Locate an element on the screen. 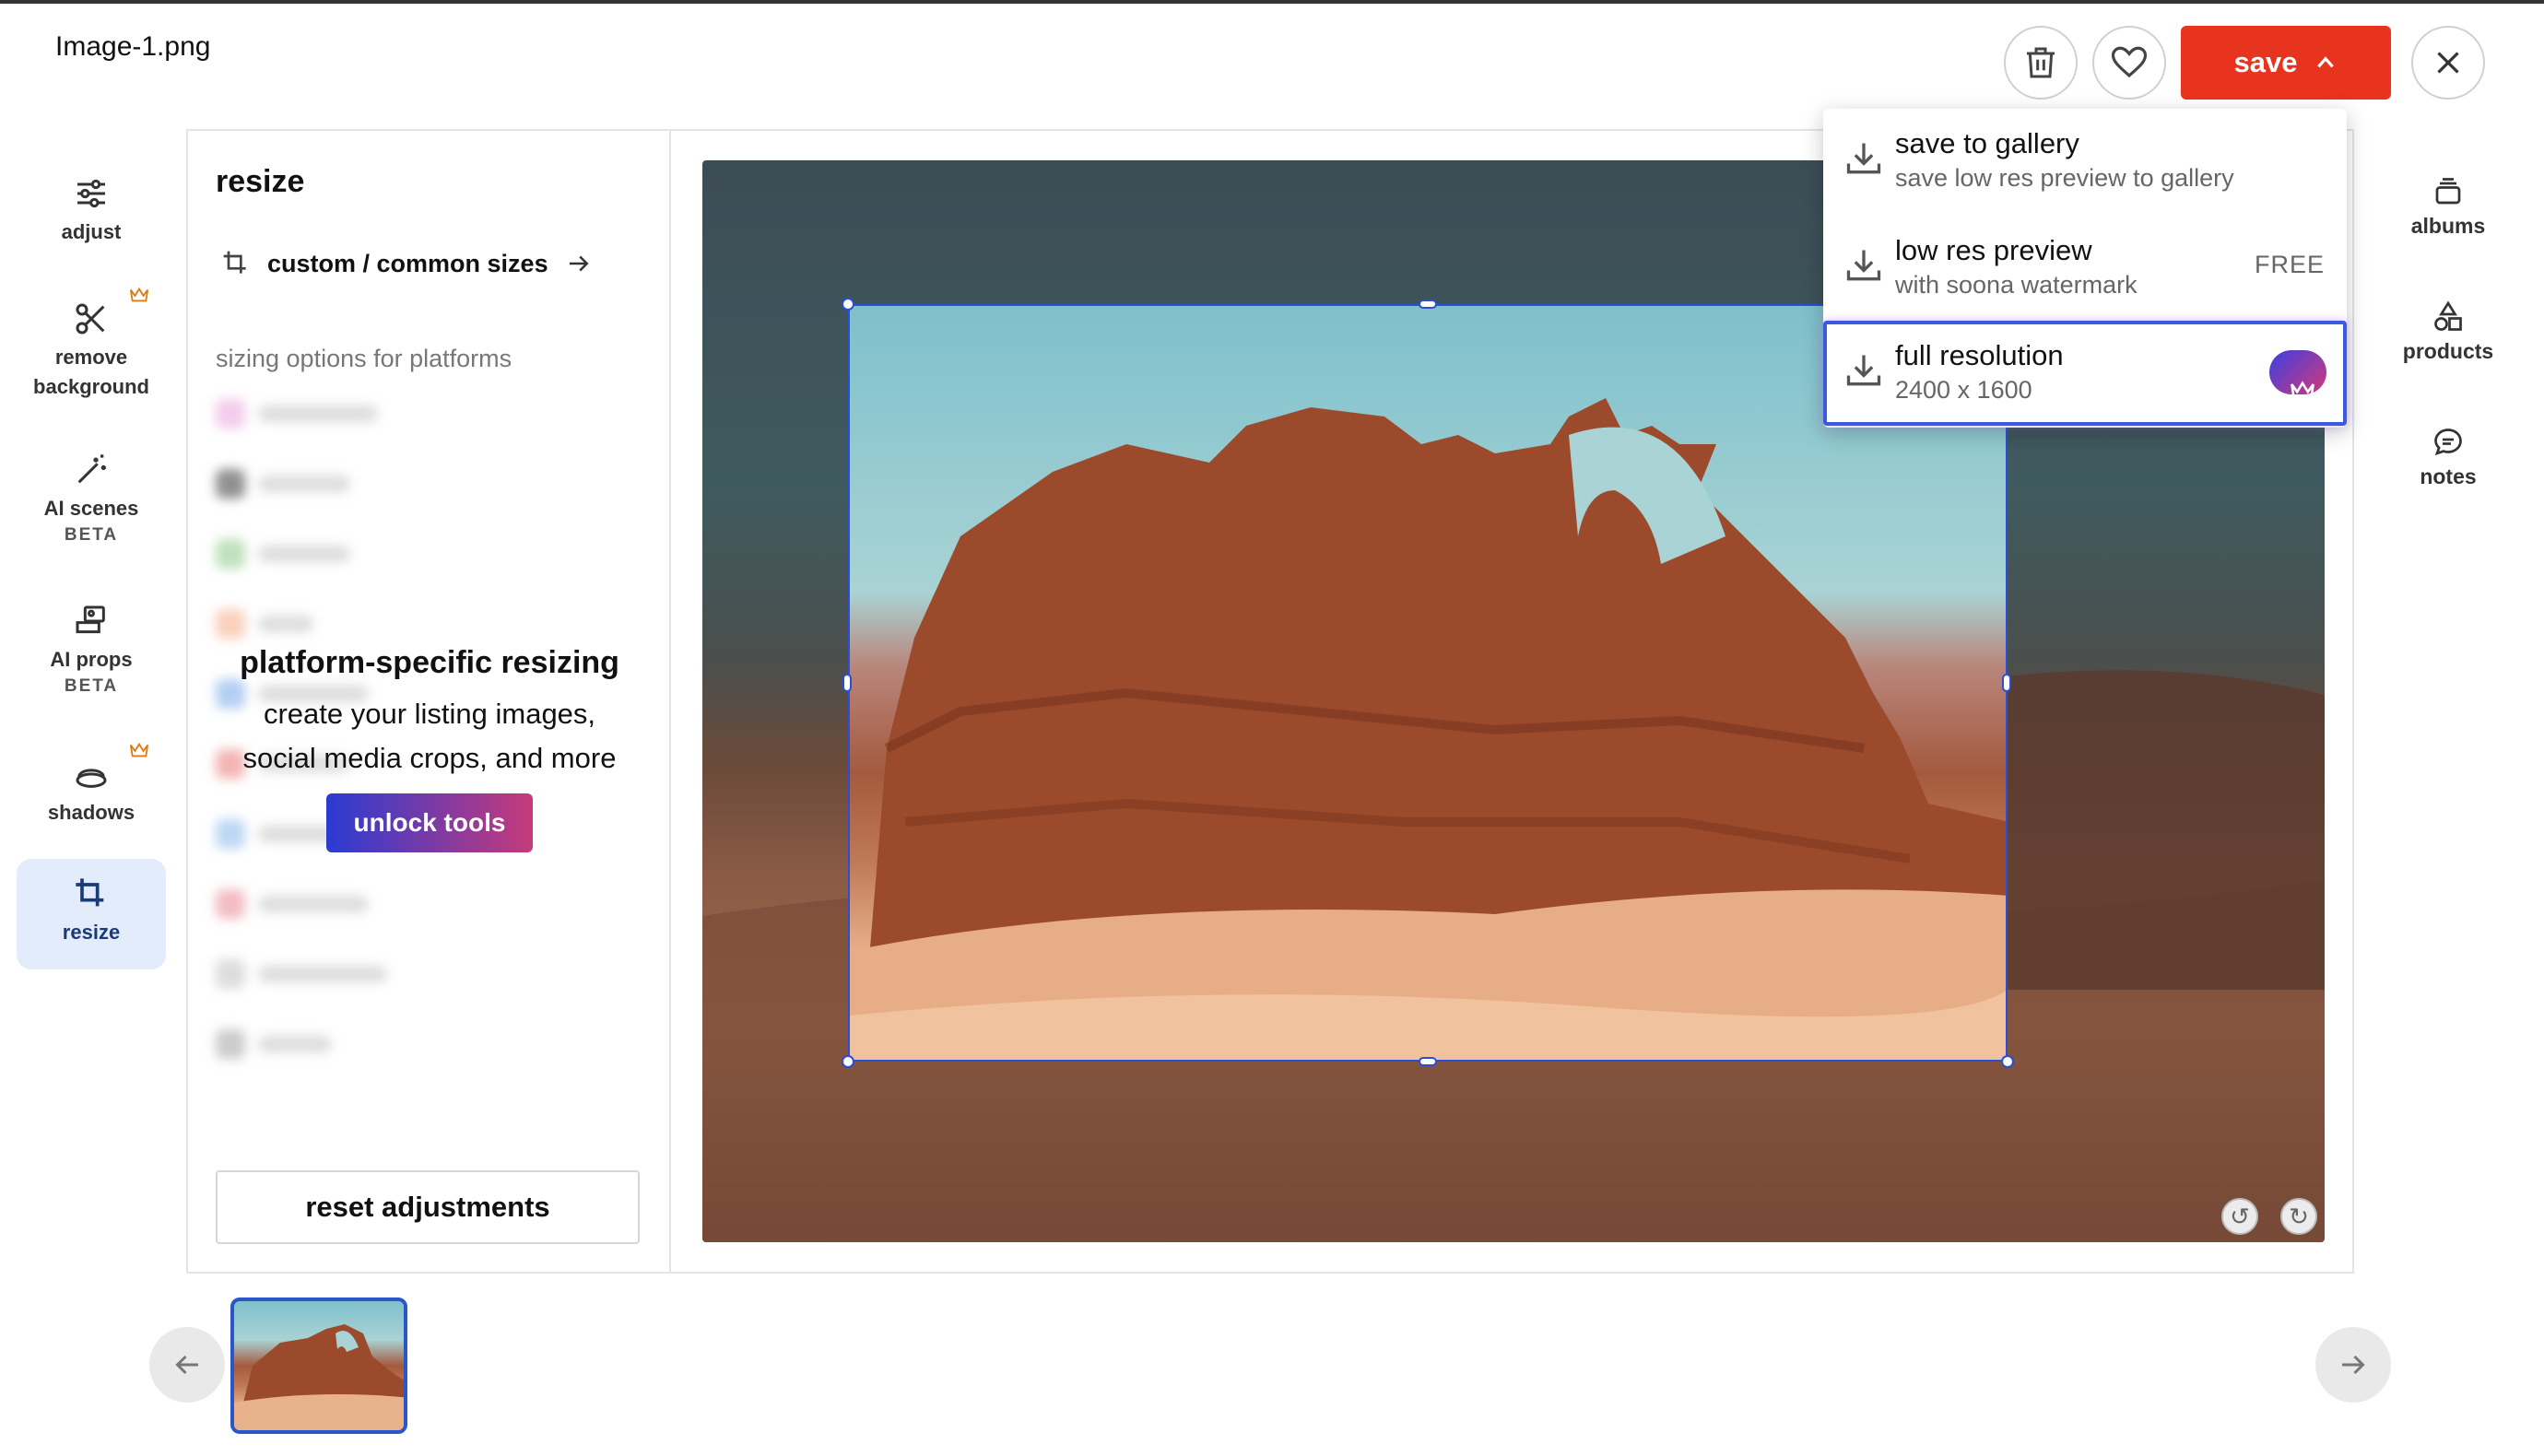  favorite-button is located at coordinates (2129, 63).